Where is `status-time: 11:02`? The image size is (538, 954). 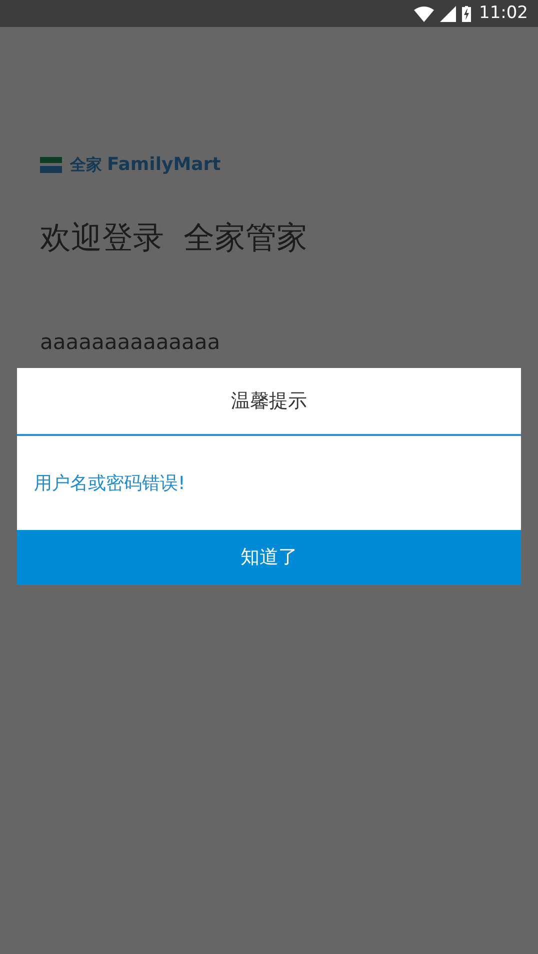 status-time: 11:02 is located at coordinates (503, 13).